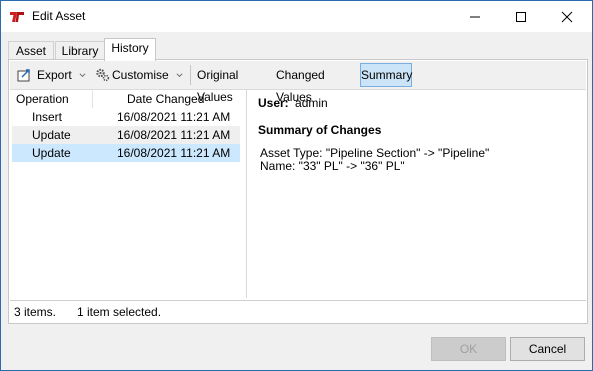 The height and width of the screenshot is (371, 593). Describe the element at coordinates (59, 16) in the screenshot. I see `window-title: Edit Asset` at that location.